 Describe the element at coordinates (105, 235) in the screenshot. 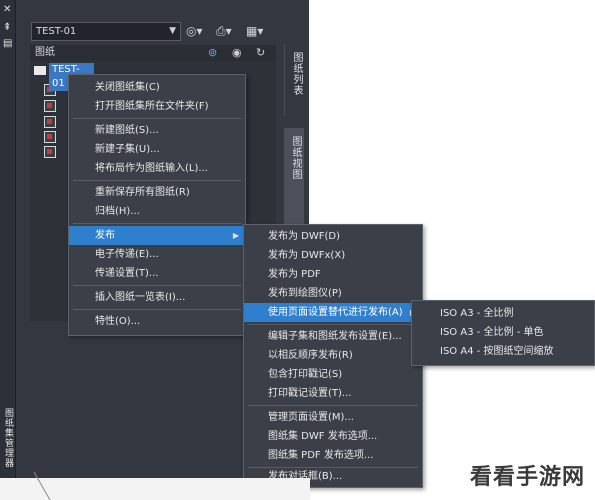

I see `menu-item-publish-label: 发布` at that location.